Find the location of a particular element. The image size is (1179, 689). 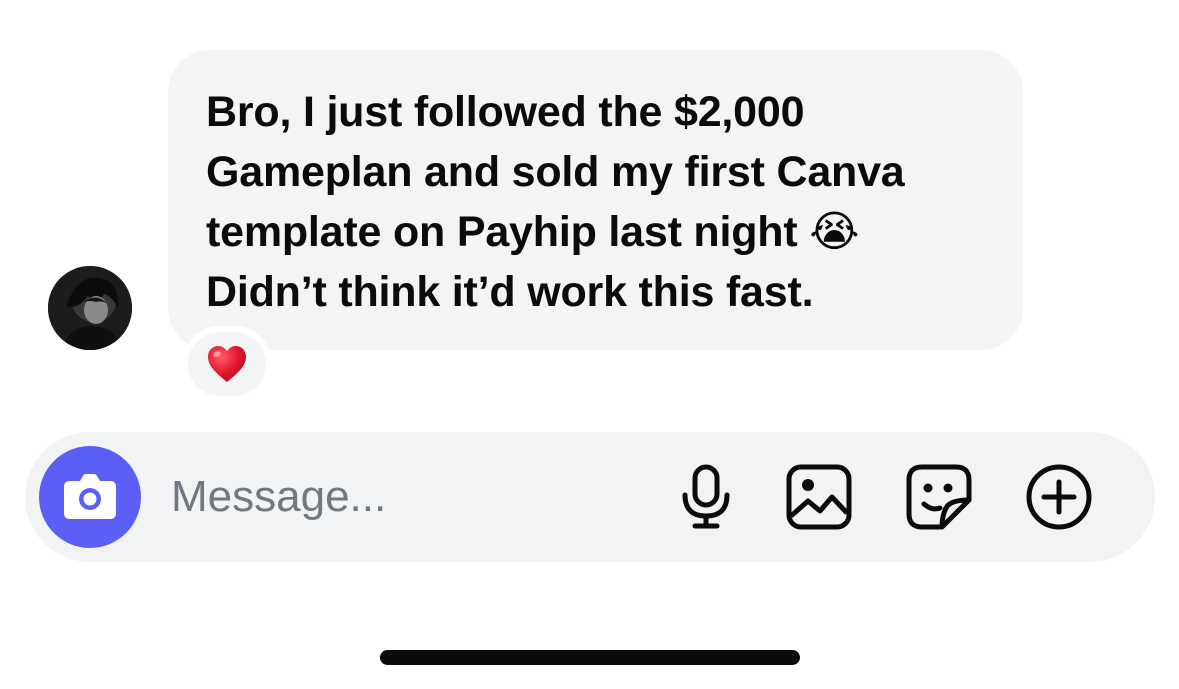

heart-icon is located at coordinates (227, 364).